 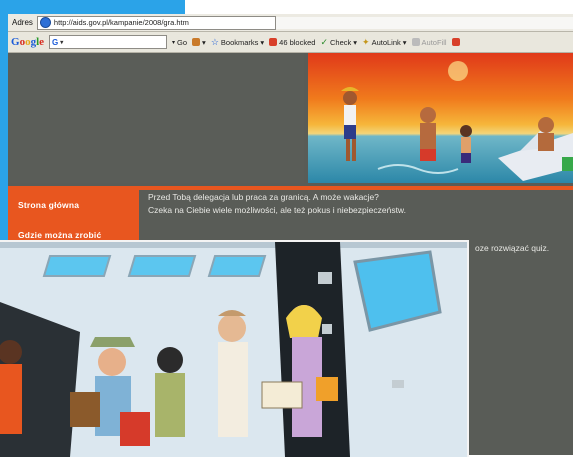 I want to click on traveler-tall-man, so click(x=233, y=373).